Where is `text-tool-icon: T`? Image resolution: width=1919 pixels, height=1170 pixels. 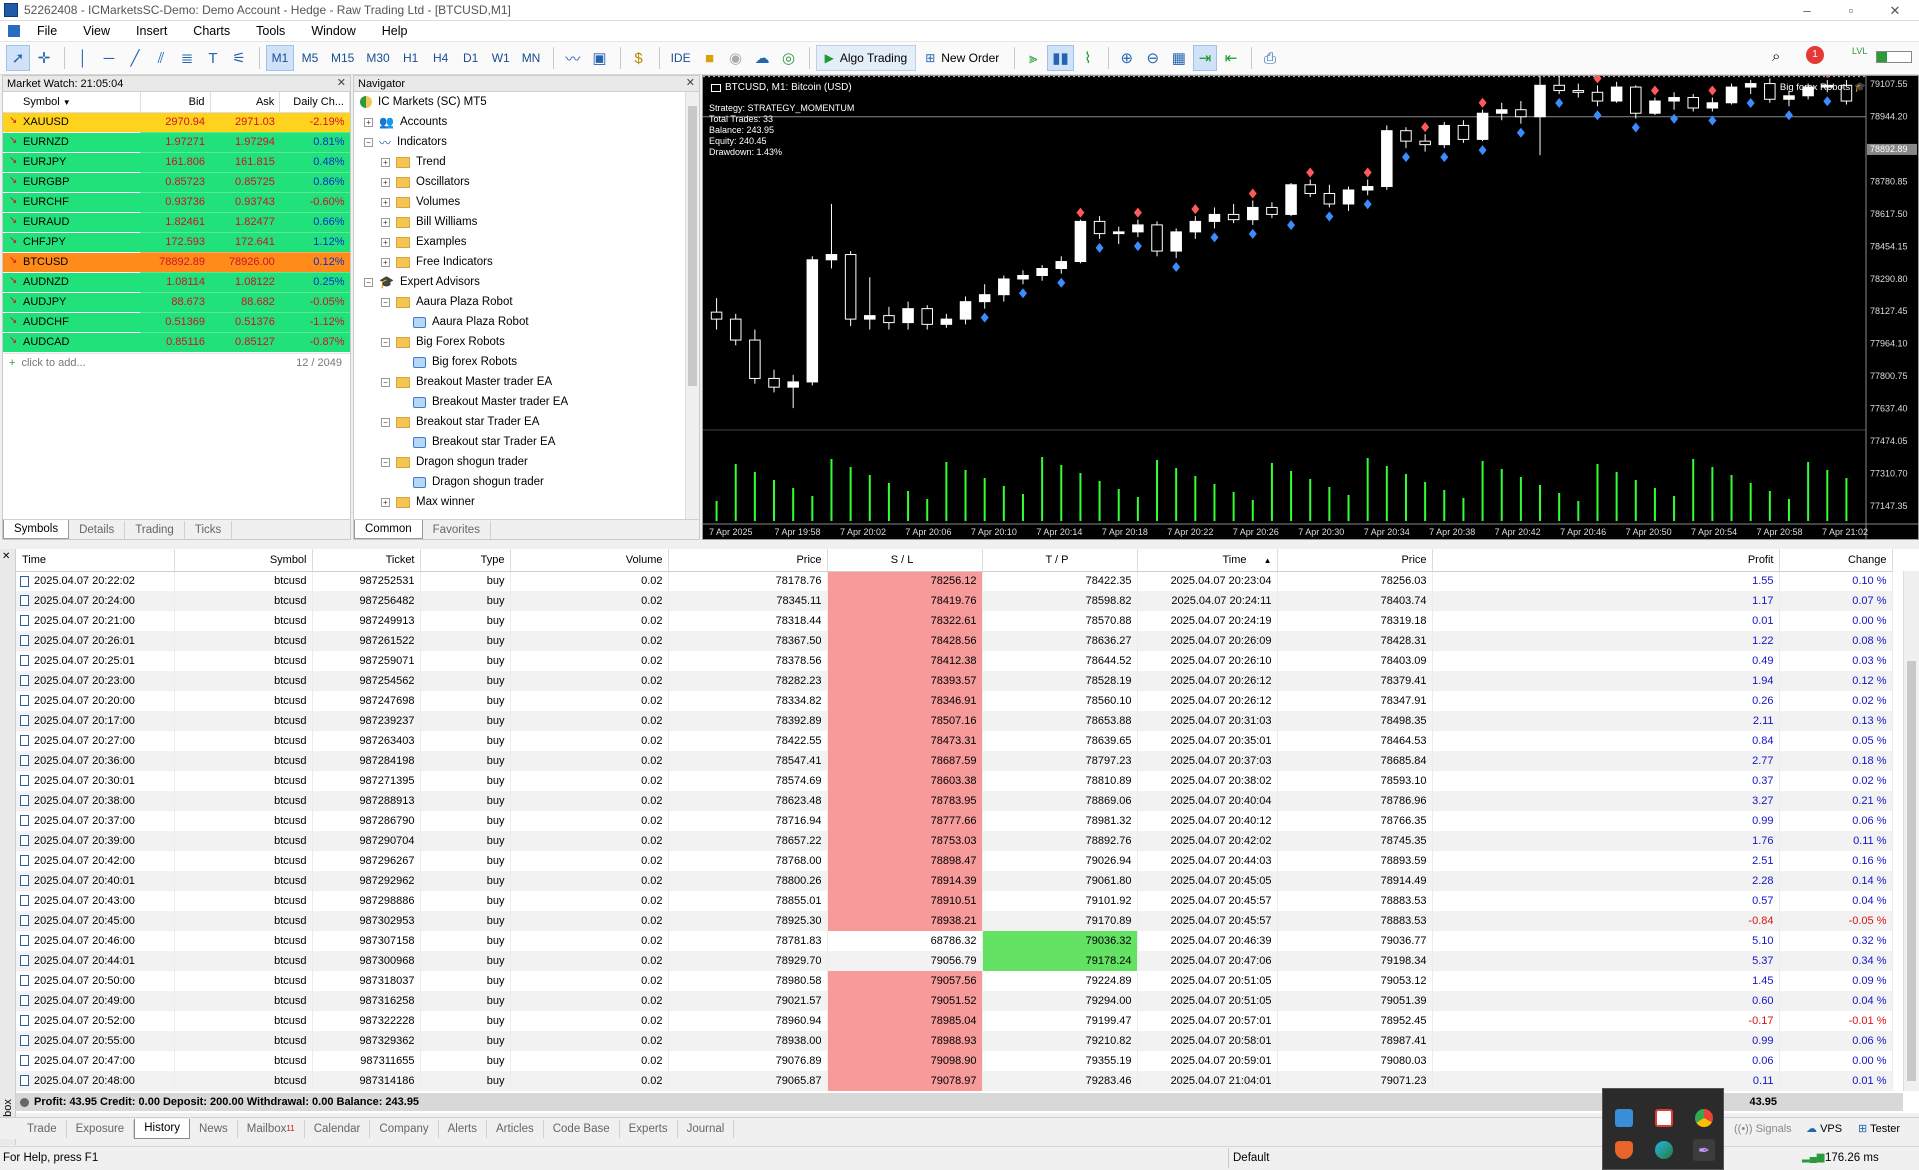
text-tool-icon: T is located at coordinates (213, 58).